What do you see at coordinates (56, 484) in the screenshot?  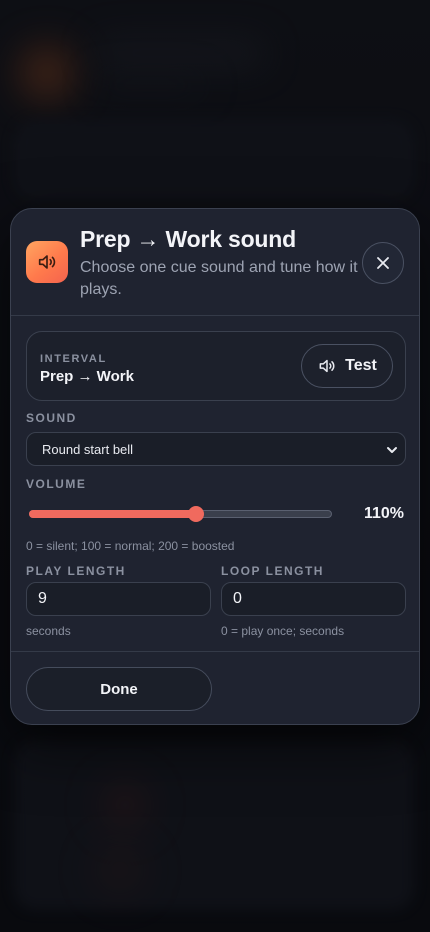 I see `volume-label: VOLUME` at bounding box center [56, 484].